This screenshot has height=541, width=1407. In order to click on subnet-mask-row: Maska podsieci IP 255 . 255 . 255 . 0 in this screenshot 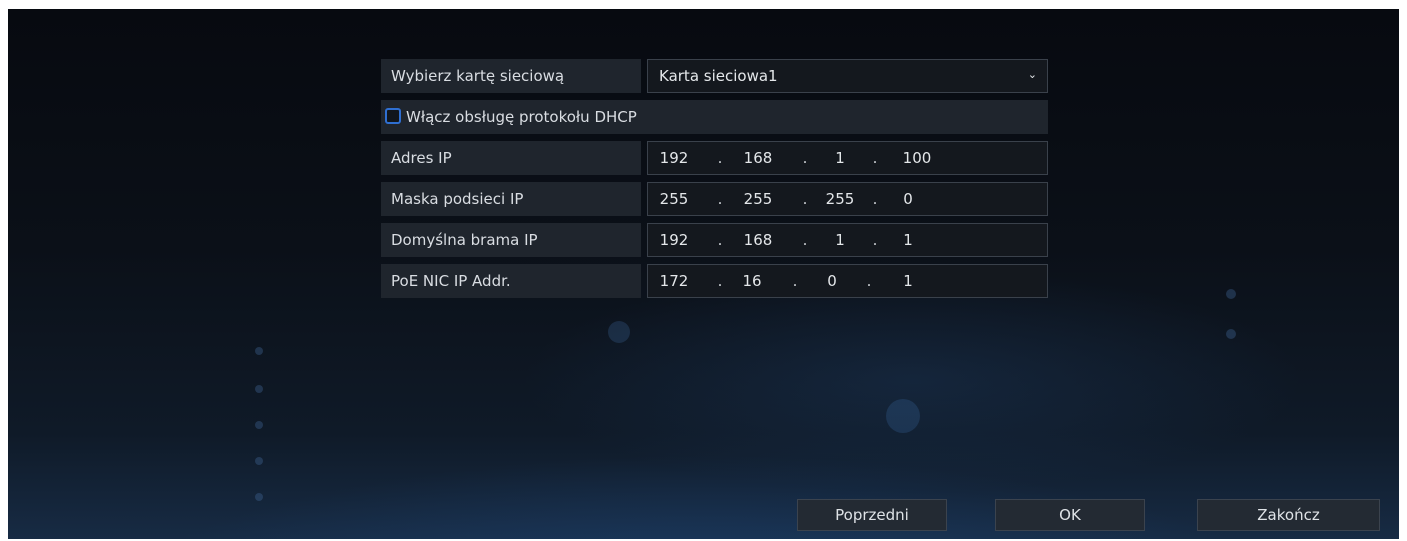, I will do `click(714, 199)`.